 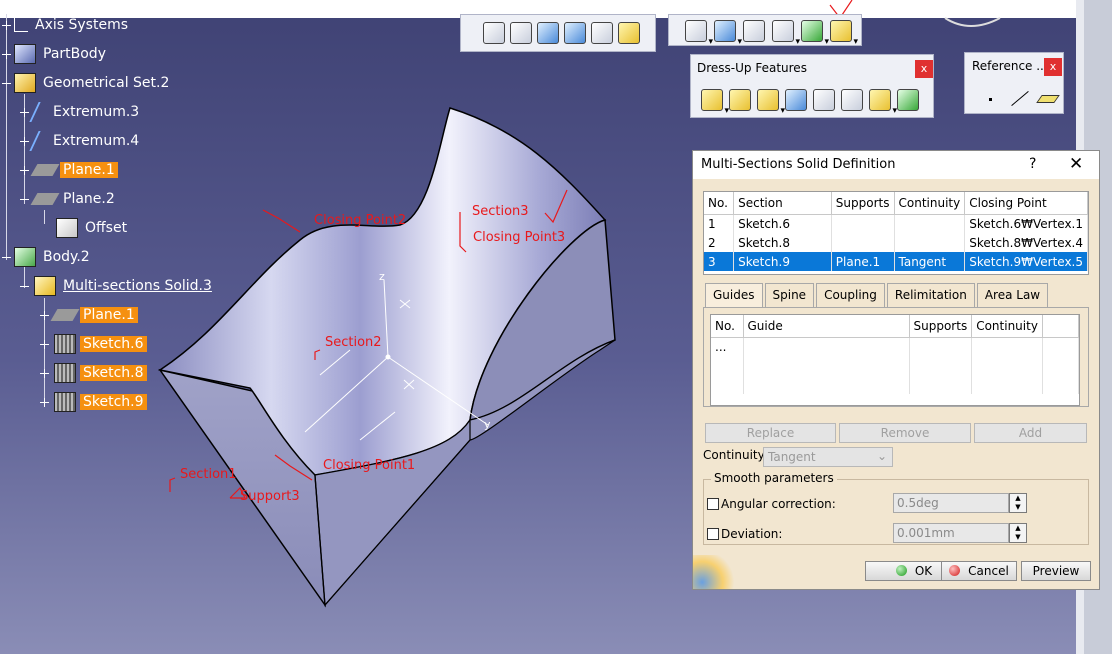 I want to click on rib-icon, so click(x=629, y=33).